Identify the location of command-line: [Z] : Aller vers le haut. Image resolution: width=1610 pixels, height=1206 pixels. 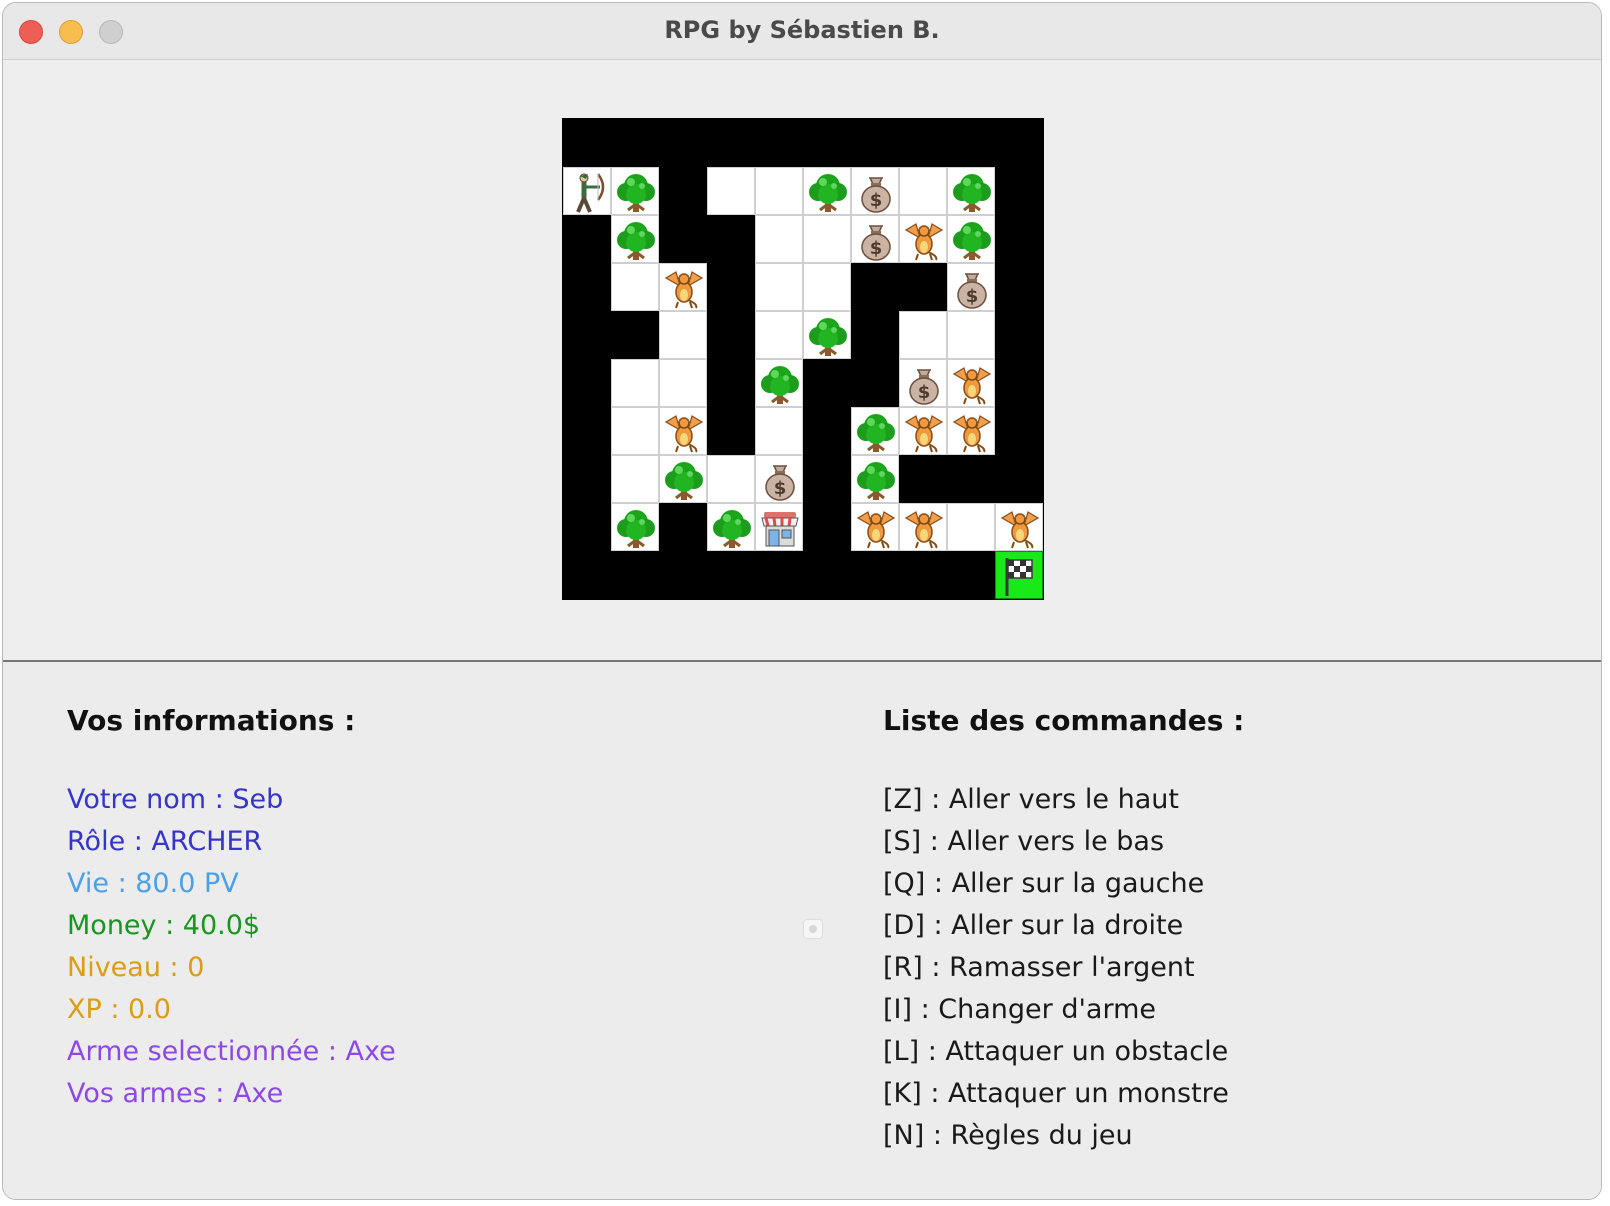
(1031, 799).